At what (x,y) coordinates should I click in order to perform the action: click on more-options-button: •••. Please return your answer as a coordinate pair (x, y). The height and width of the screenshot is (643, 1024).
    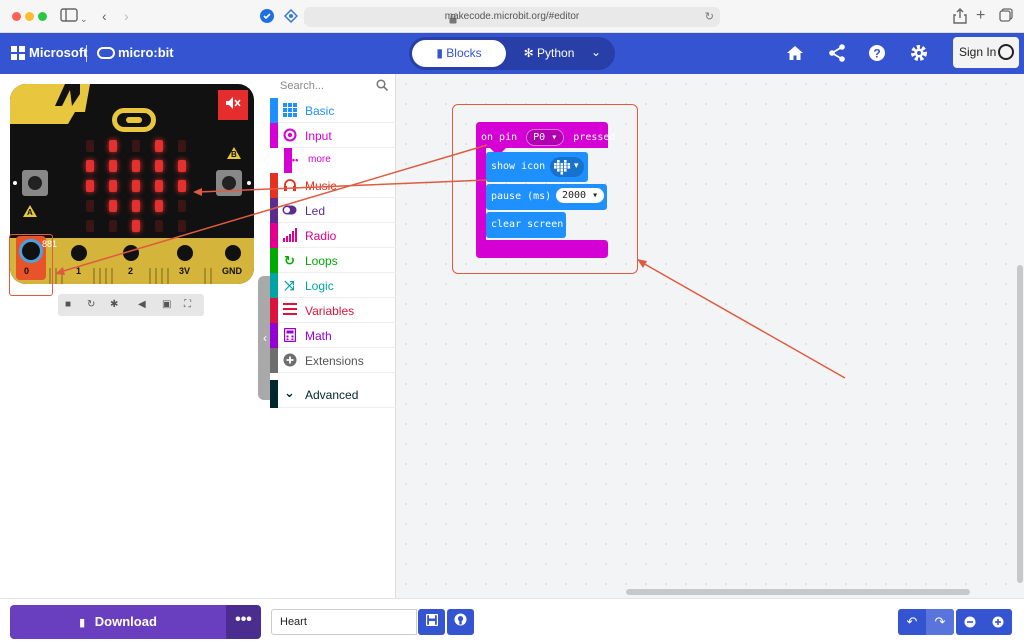
    Looking at the image, I should click on (243, 622).